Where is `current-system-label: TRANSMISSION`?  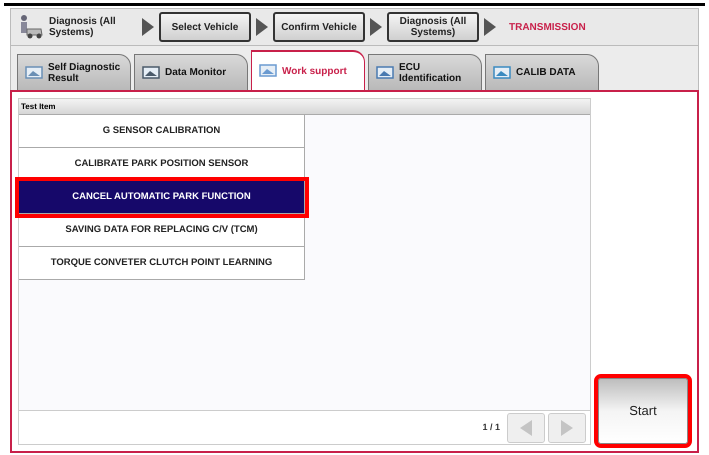 current-system-label: TRANSMISSION is located at coordinates (547, 27).